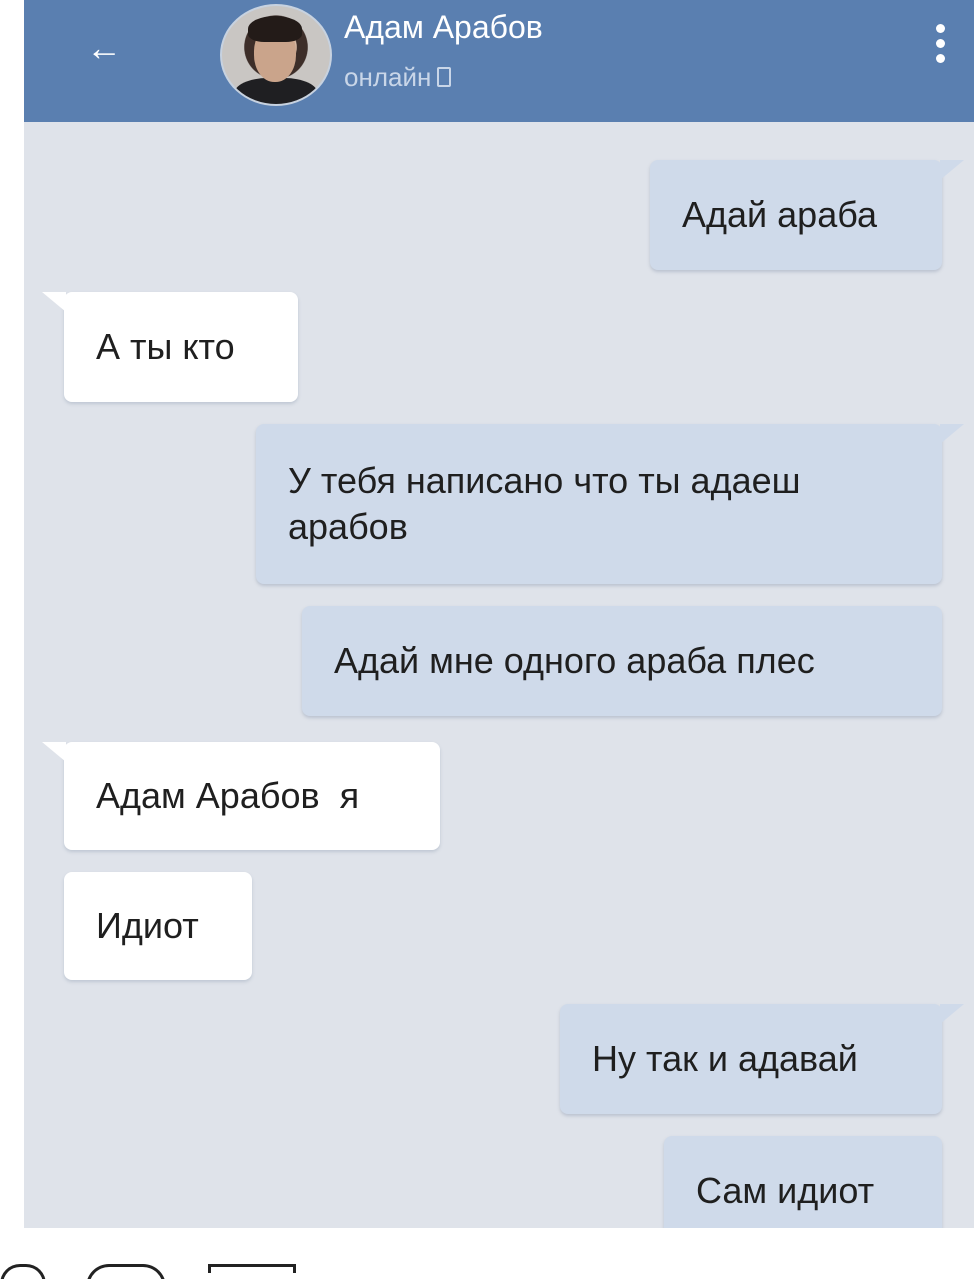  I want to click on back-arrow-icon: ←, so click(104, 48).